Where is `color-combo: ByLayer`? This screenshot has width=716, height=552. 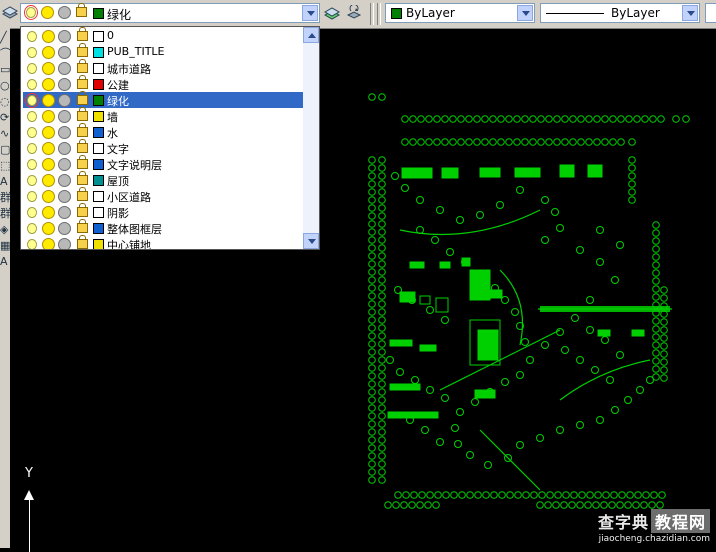
color-combo: ByLayer is located at coordinates (460, 13).